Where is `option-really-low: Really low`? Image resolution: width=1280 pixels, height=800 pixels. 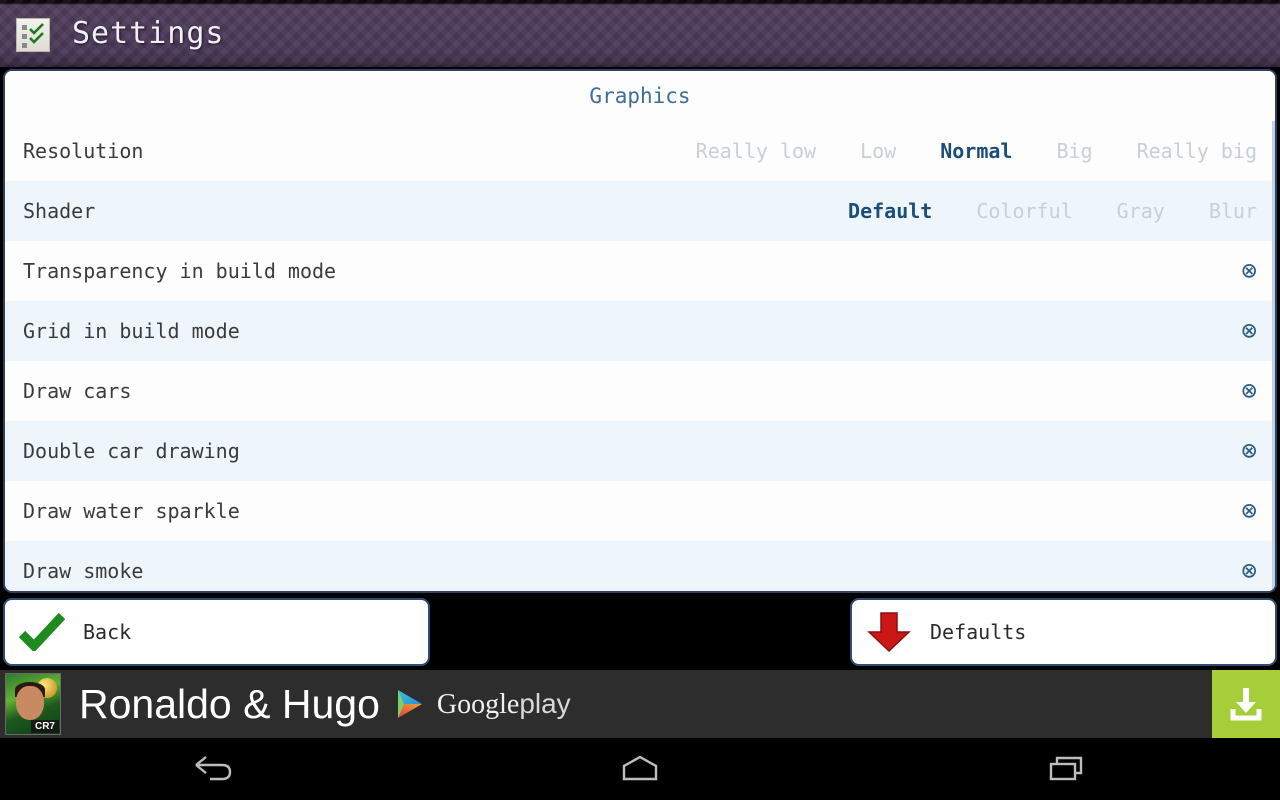
option-really-low: Really low is located at coordinates (756, 151).